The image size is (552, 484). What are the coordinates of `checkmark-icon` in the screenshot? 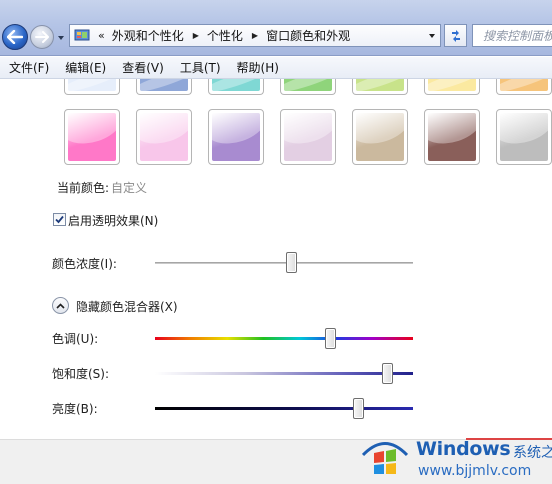 It's located at (59, 219).